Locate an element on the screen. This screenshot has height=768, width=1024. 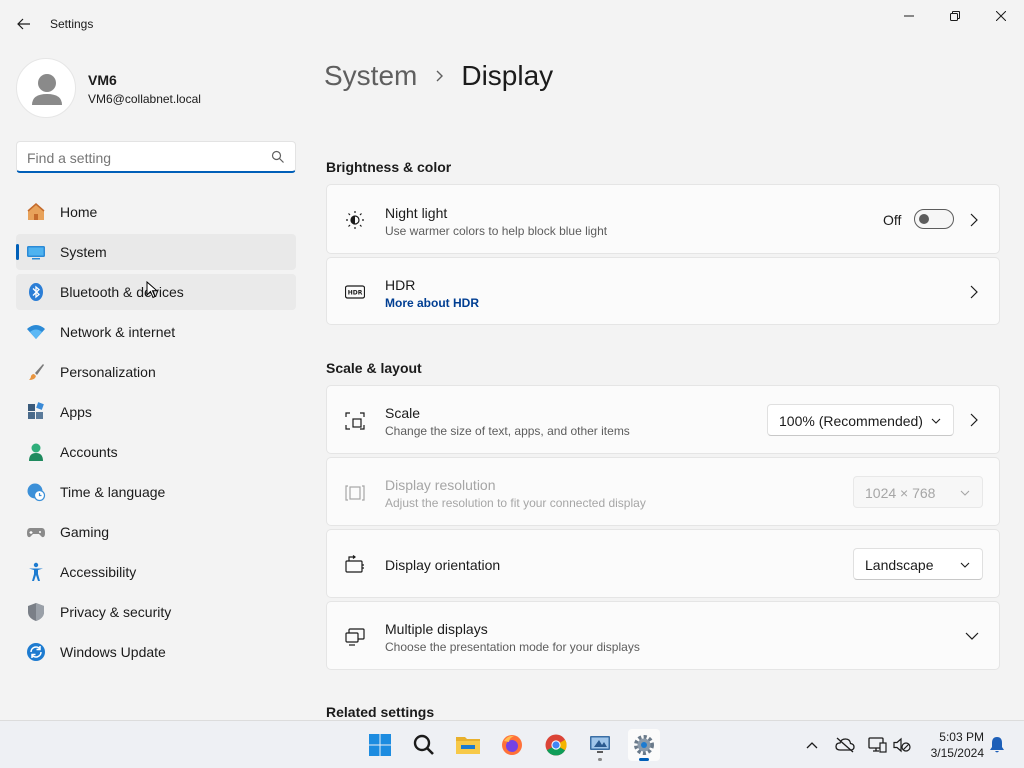
breadcrumb-parent: System is located at coordinates (370, 76).